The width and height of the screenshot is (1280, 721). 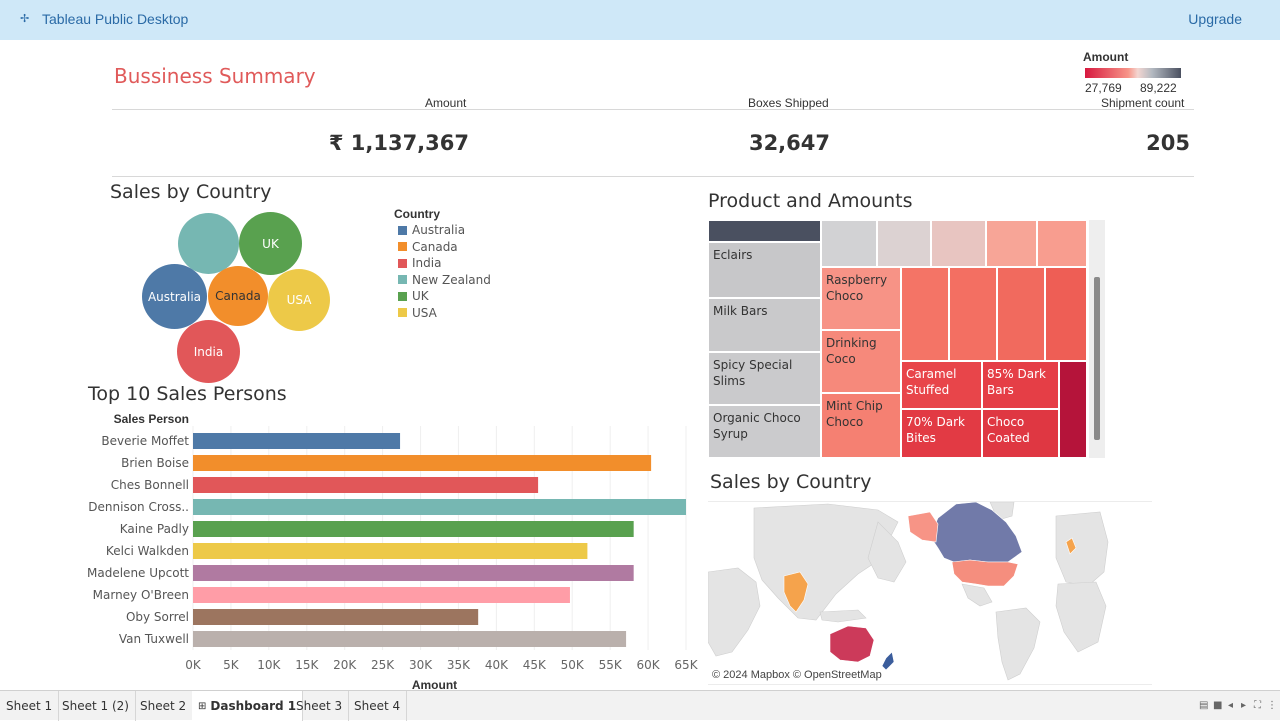 I want to click on tab-dashboard-1: ⊞ Dashboard 1, so click(x=248, y=706).